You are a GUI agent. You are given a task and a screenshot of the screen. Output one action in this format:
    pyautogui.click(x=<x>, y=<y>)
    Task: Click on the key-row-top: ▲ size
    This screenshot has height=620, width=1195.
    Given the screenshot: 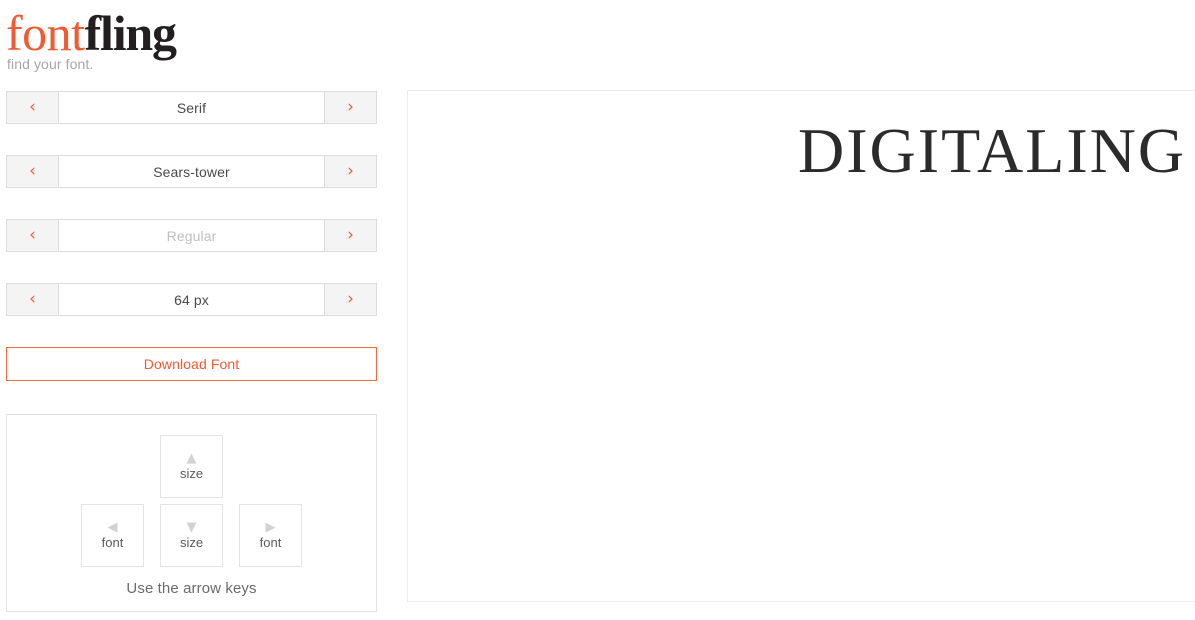 What is the action you would take?
    pyautogui.click(x=191, y=466)
    